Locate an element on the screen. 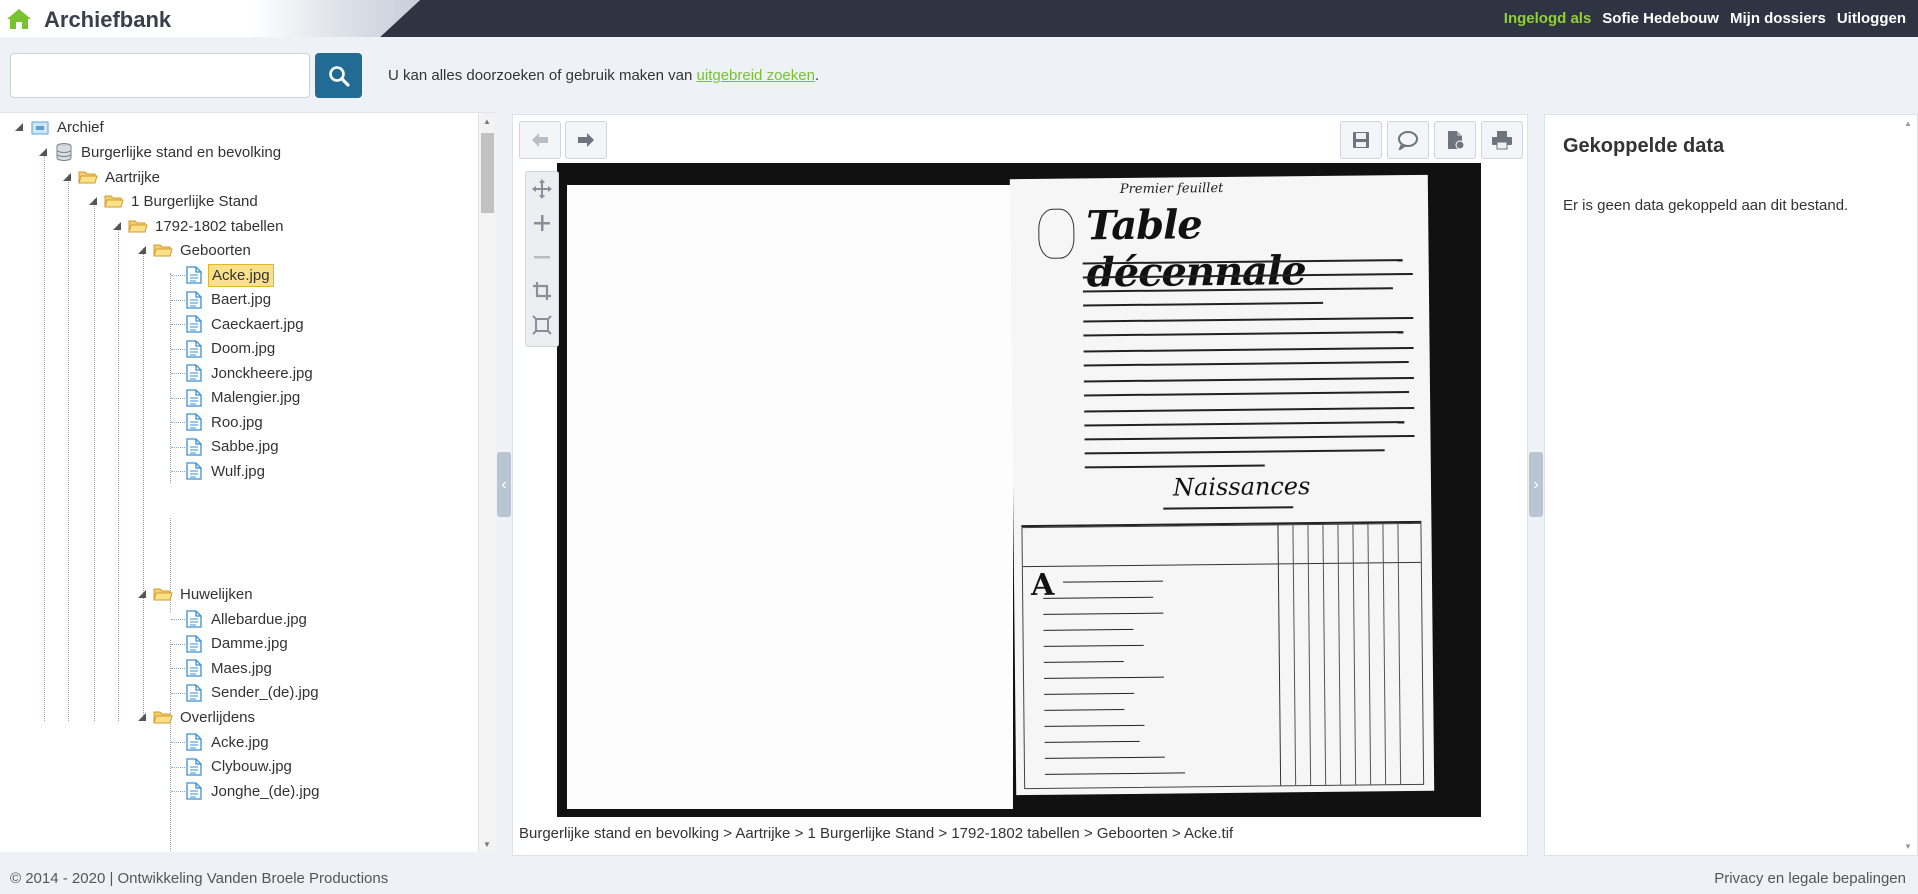 This screenshot has height=894, width=1918. pan-button is located at coordinates (542, 189).